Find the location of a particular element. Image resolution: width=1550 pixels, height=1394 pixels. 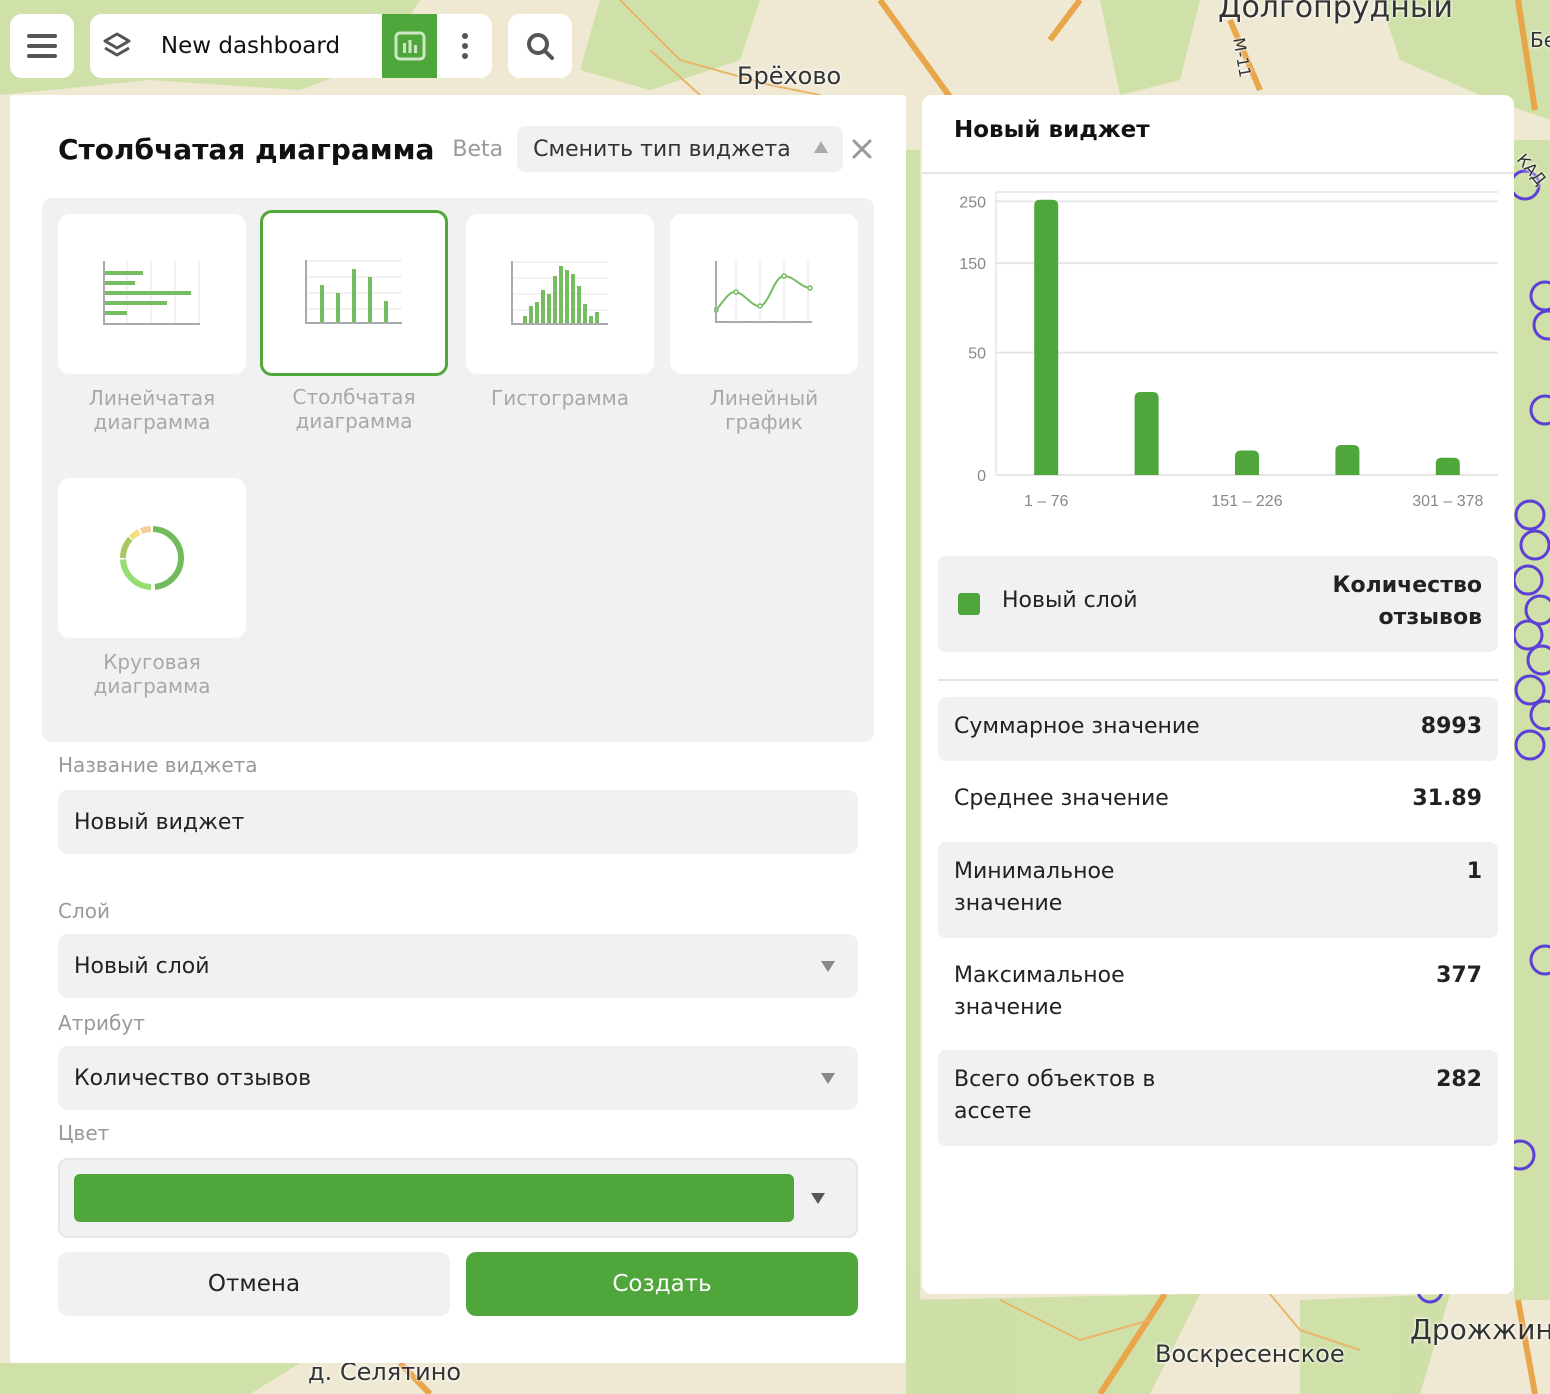

search-button is located at coordinates (540, 46).